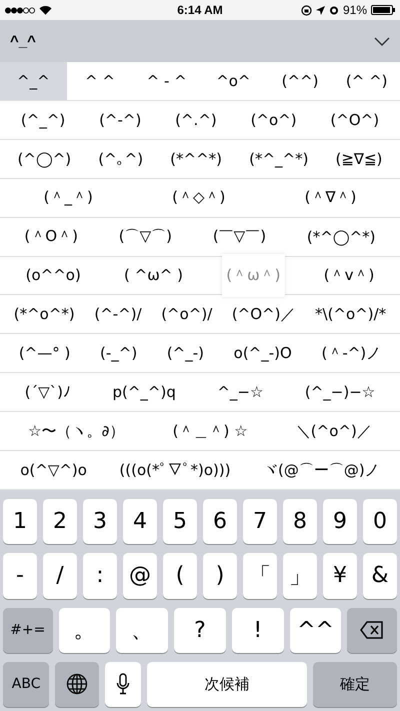 The height and width of the screenshot is (711, 400). I want to click on emoticon-candidate: (^-^)/, so click(118, 314).